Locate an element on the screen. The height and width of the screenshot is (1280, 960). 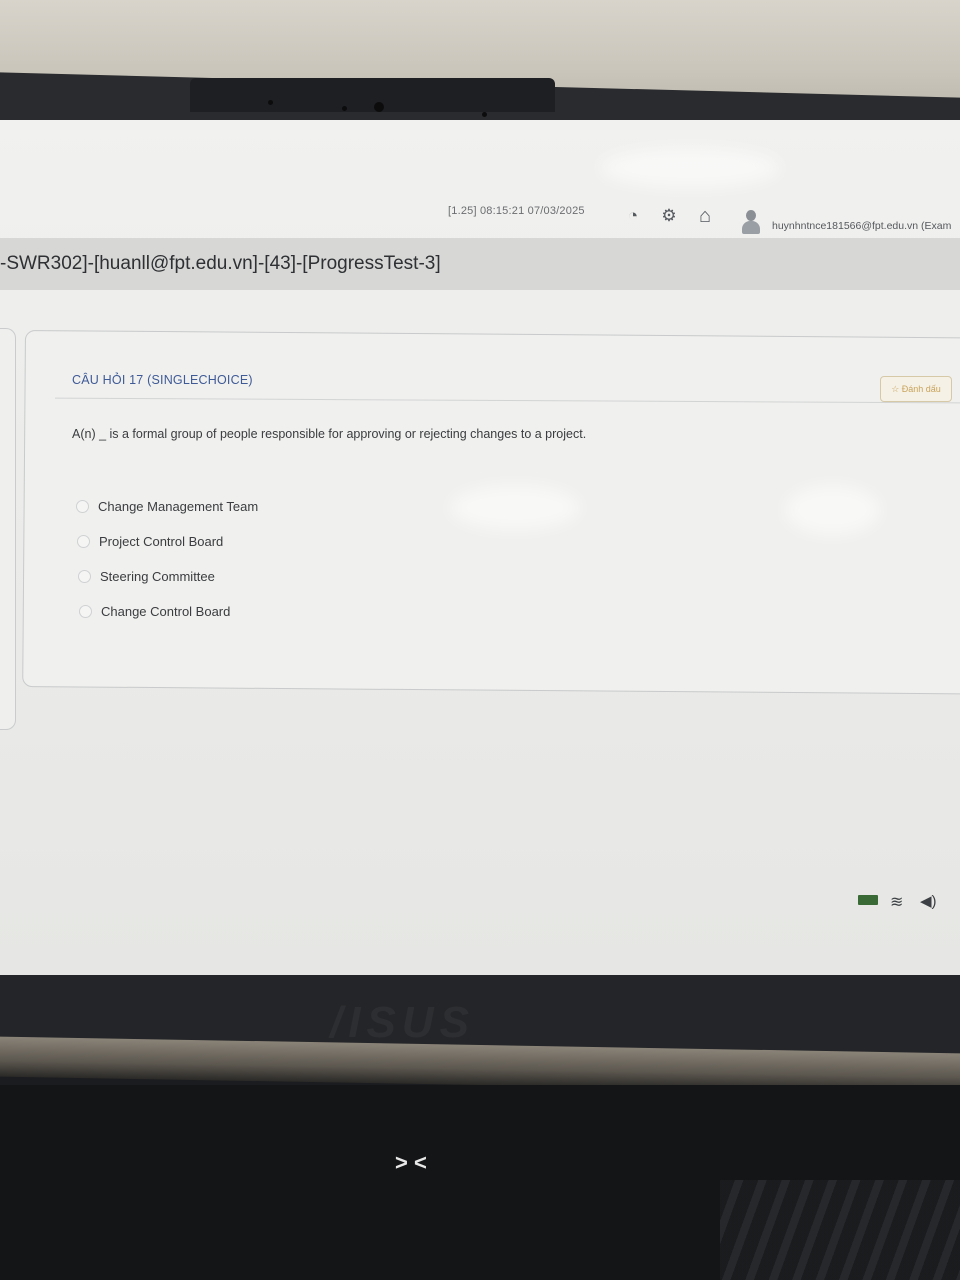
dashboard-icon: ◔ is located at coordinates (633, 215).